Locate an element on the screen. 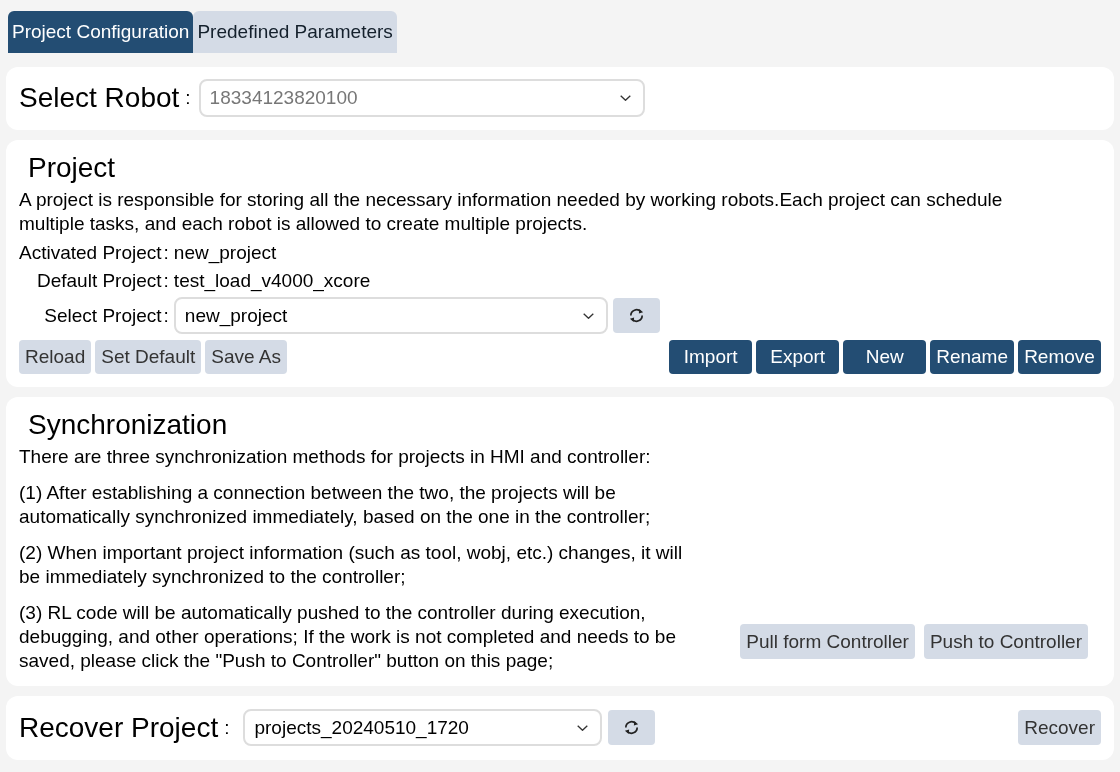 The height and width of the screenshot is (772, 1120). robot-label: Select Robot is located at coordinates (99, 98).